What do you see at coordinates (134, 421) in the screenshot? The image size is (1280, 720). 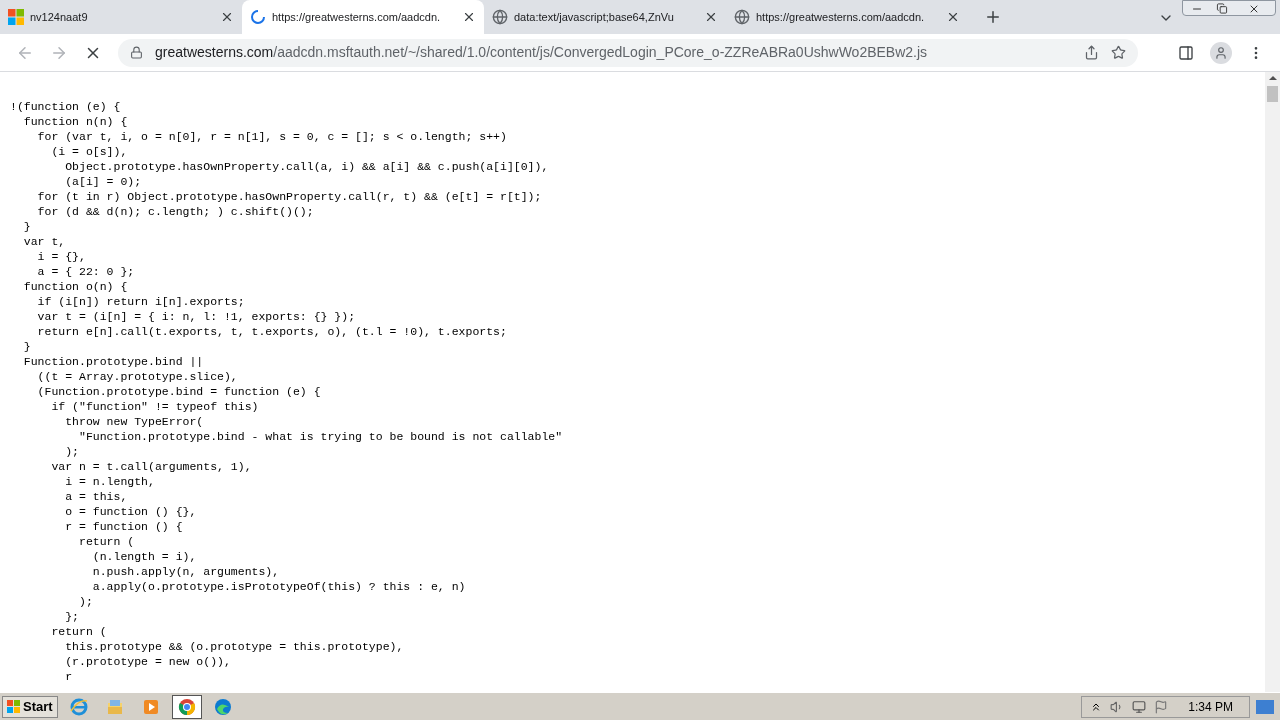 I see `code-line: throw new TypeError(` at bounding box center [134, 421].